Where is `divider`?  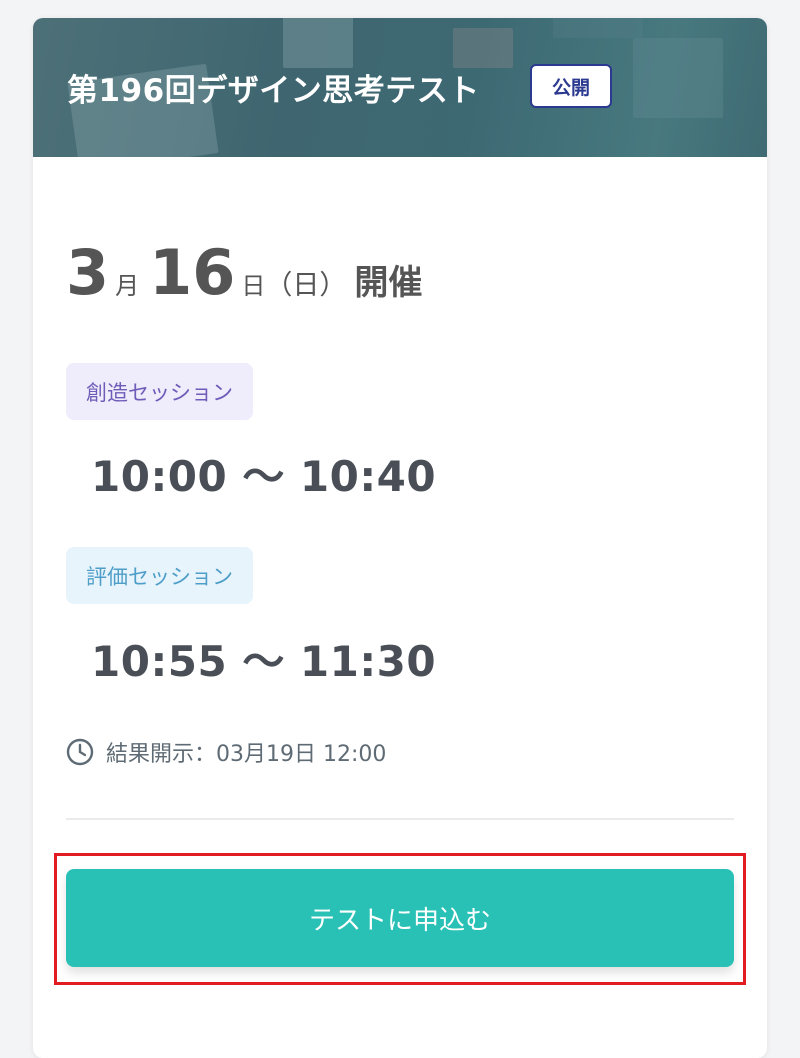 divider is located at coordinates (400, 819).